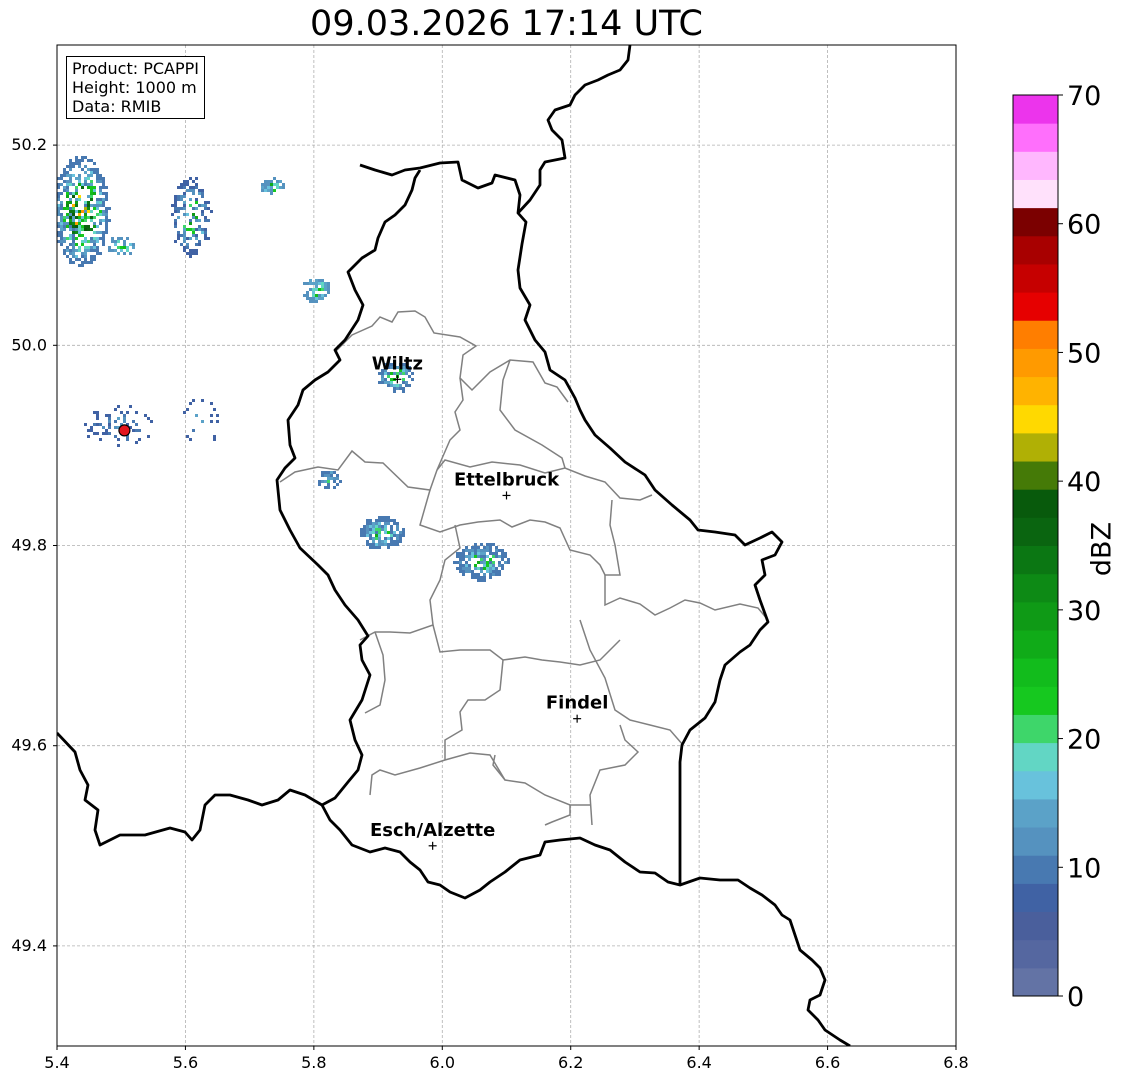 This screenshot has height=1084, width=1145. I want to click on city-marker: Findel, so click(577, 708).